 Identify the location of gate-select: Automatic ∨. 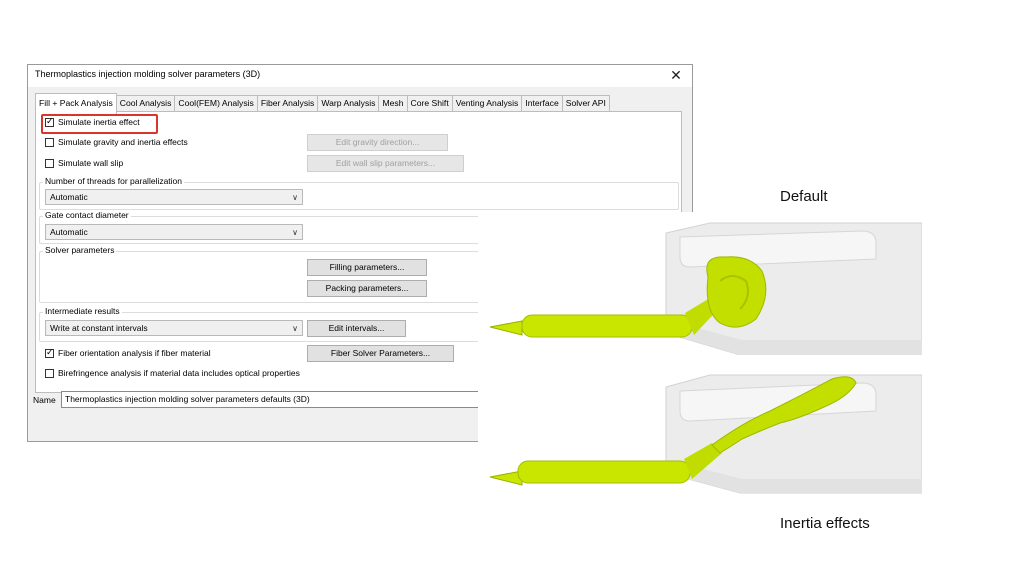
(174, 232).